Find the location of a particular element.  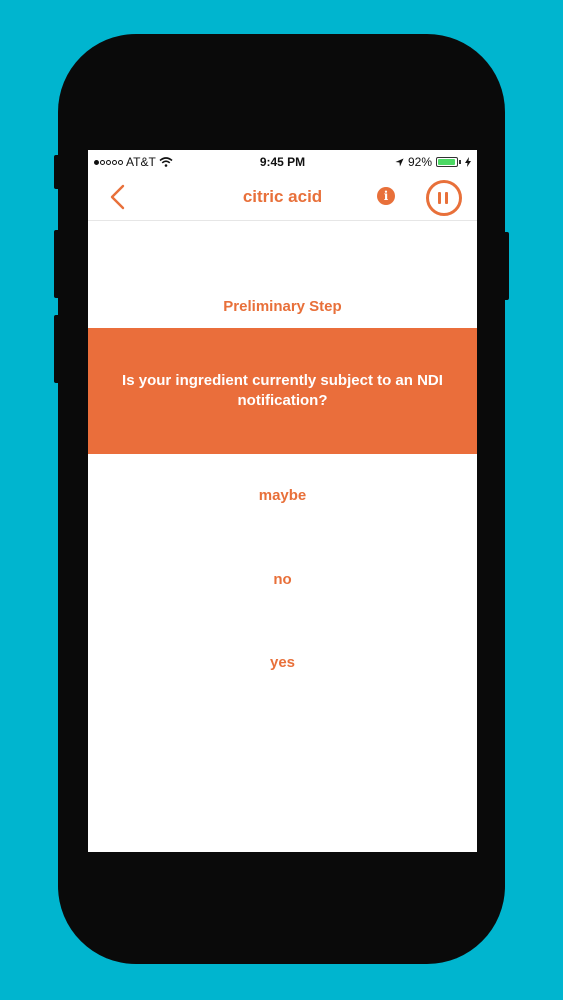

location-arrow-icon is located at coordinates (399, 162).